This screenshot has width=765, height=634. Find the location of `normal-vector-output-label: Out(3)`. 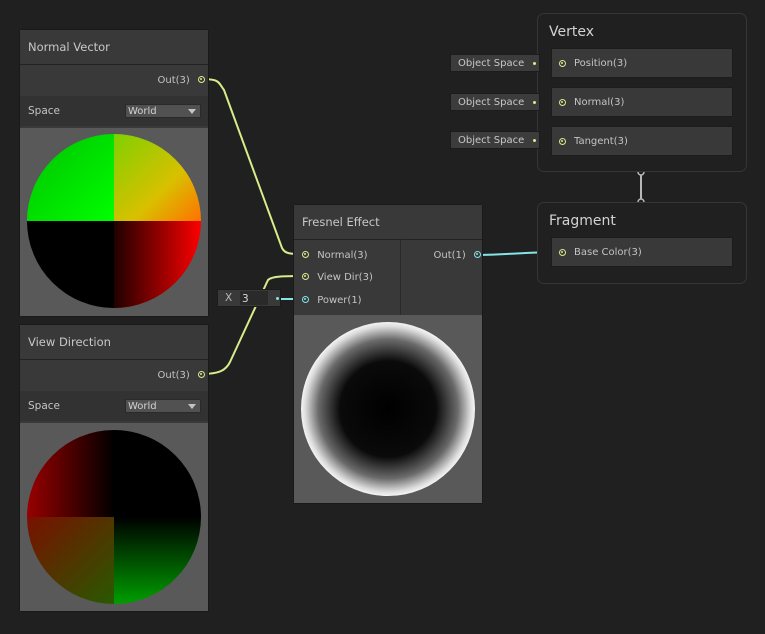

normal-vector-output-label: Out(3) is located at coordinates (173, 80).